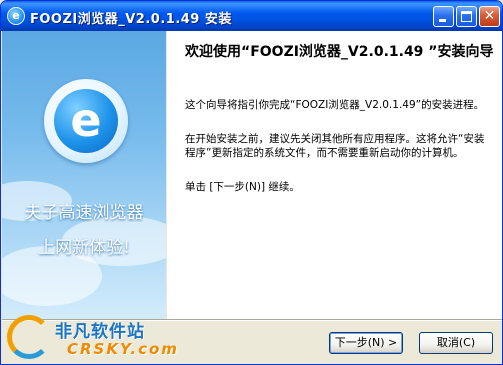  Describe the element at coordinates (84, 213) in the screenshot. I see `banner-slogan-1: 夫子高速浏览器` at that location.